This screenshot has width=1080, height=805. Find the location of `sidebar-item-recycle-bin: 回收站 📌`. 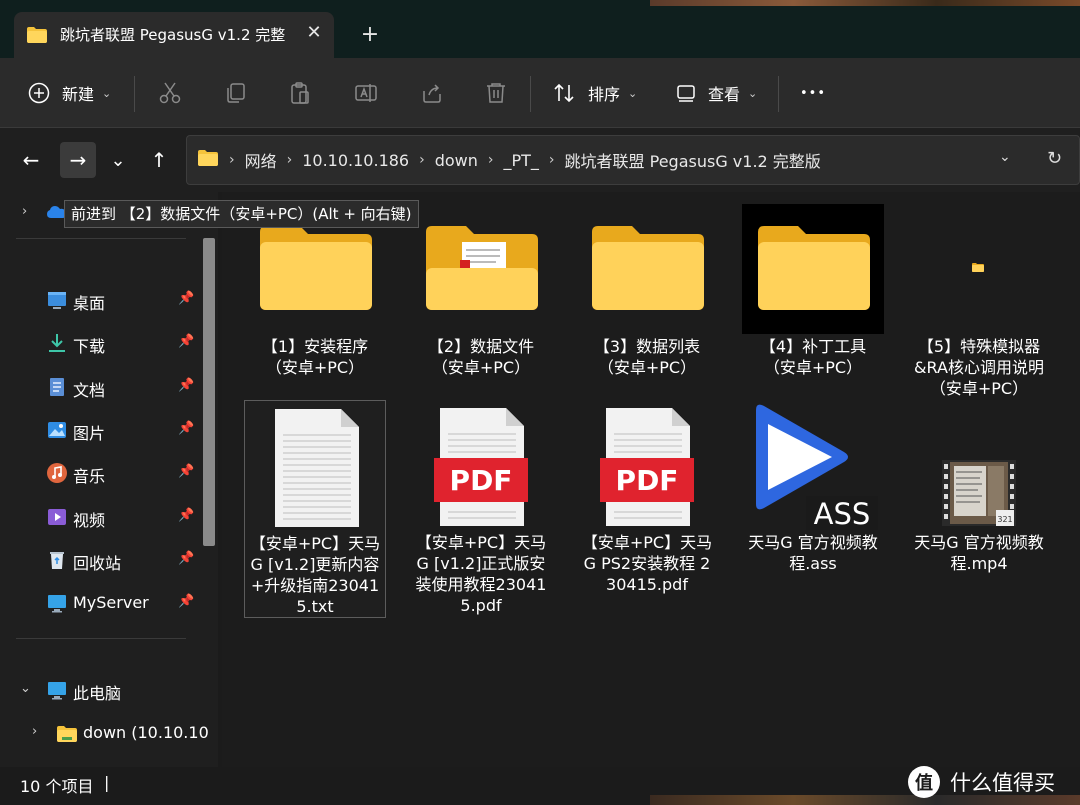

sidebar-item-recycle-bin: 回收站 📌 is located at coordinates (100, 560).